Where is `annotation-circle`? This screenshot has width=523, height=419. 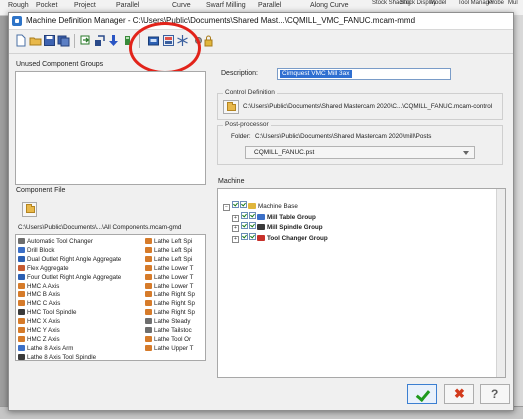 annotation-circle is located at coordinates (165, 48).